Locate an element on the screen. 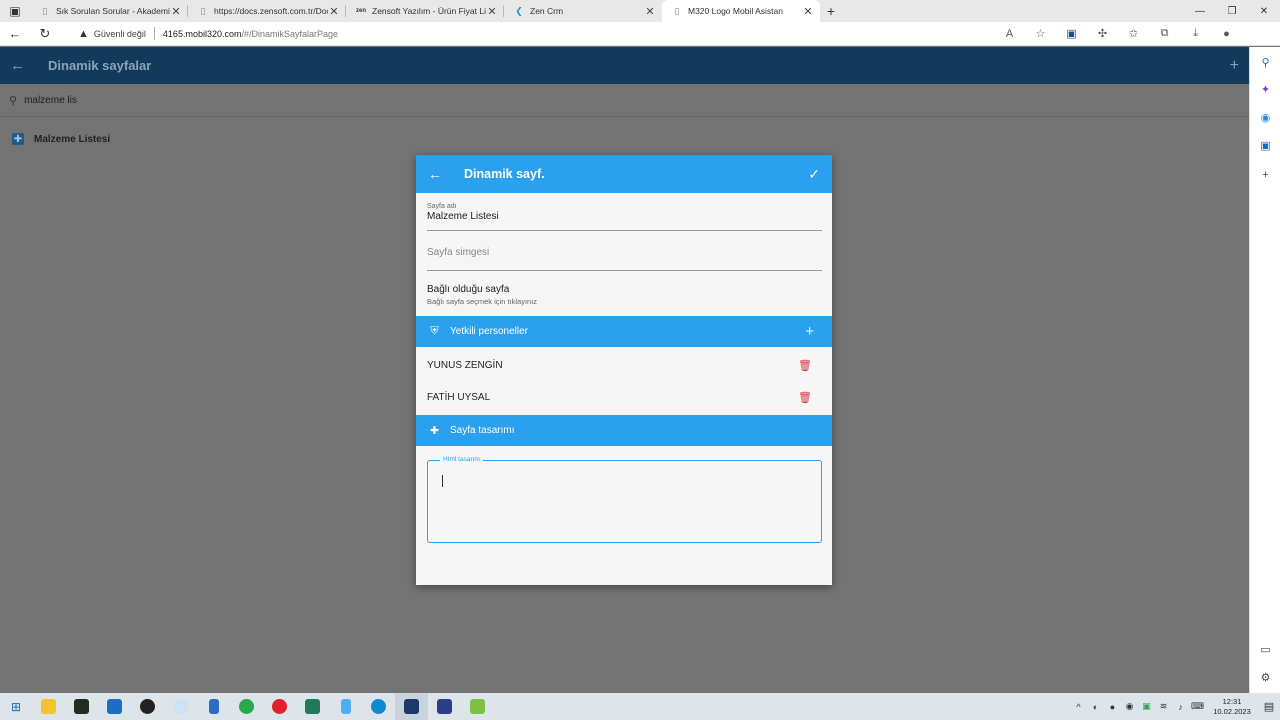 This screenshot has height=720, width=1280. collections-icon: ⧉ is located at coordinates (1164, 33).